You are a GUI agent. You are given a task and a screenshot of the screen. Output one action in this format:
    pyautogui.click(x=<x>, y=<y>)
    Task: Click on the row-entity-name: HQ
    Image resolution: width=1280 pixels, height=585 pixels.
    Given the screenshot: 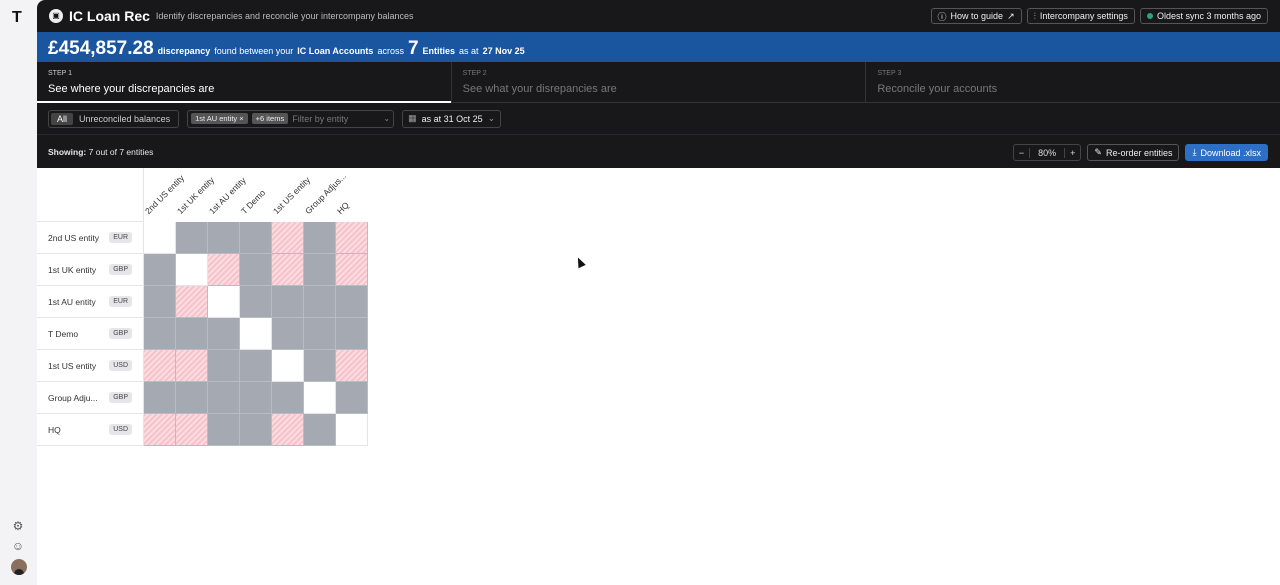 What is the action you would take?
    pyautogui.click(x=54, y=429)
    